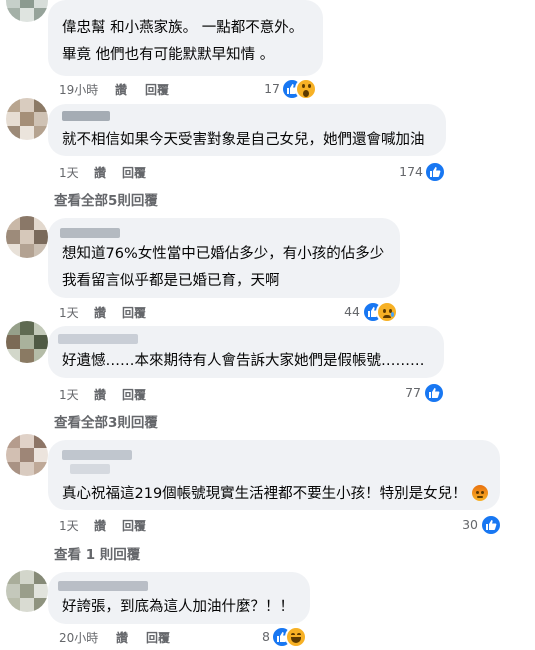  Describe the element at coordinates (78, 89) in the screenshot. I see `timestamp: 19小時` at that location.